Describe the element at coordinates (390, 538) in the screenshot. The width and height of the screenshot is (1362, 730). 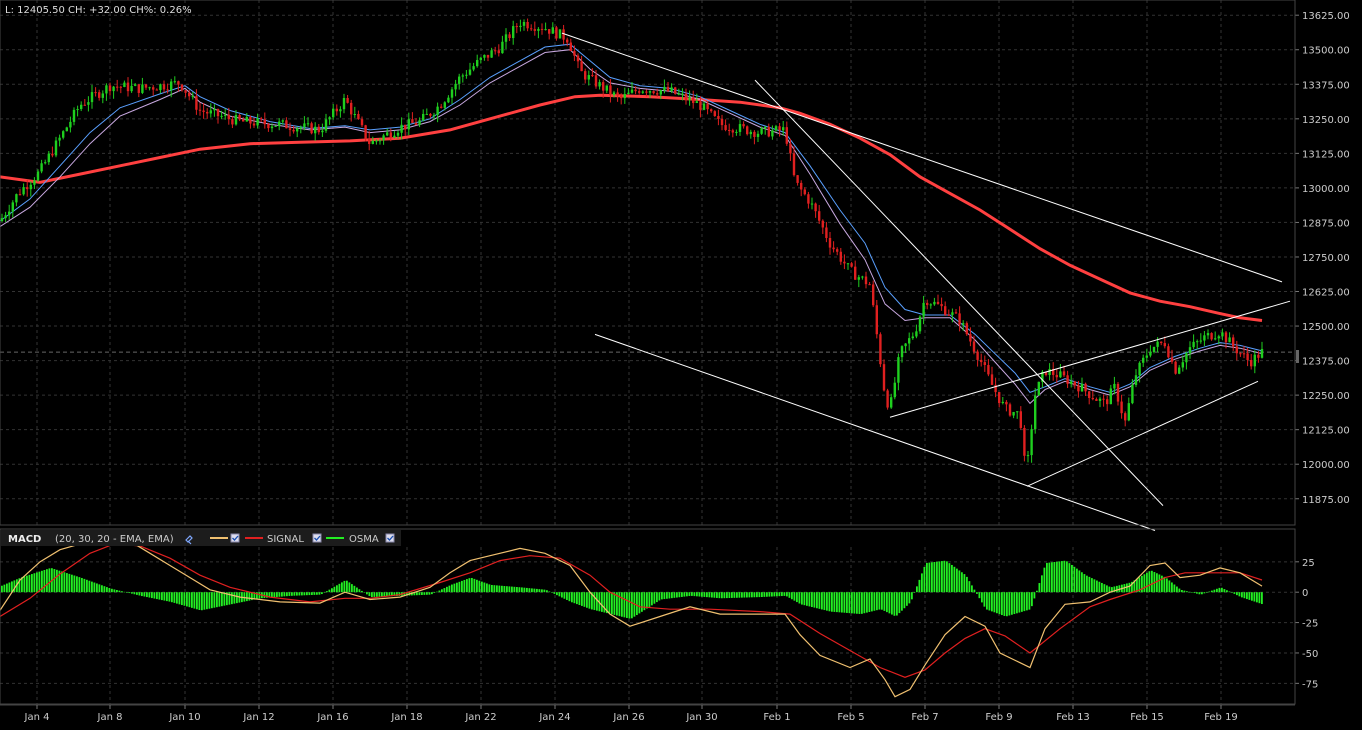
I see `osma-visibility-checkbox` at that location.